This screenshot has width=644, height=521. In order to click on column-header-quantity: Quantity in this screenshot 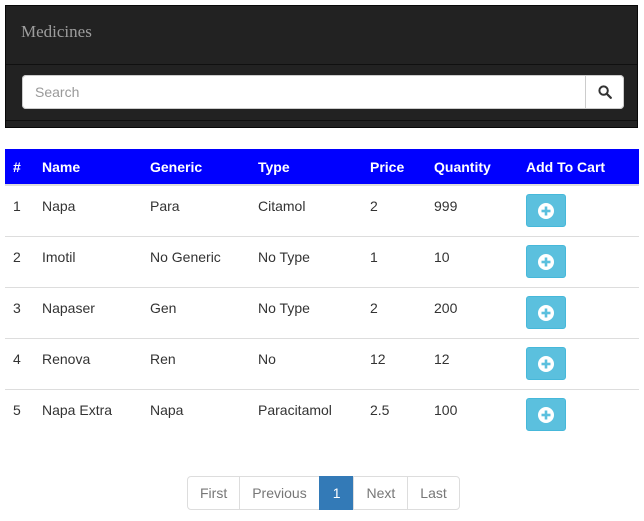, I will do `click(472, 167)`.